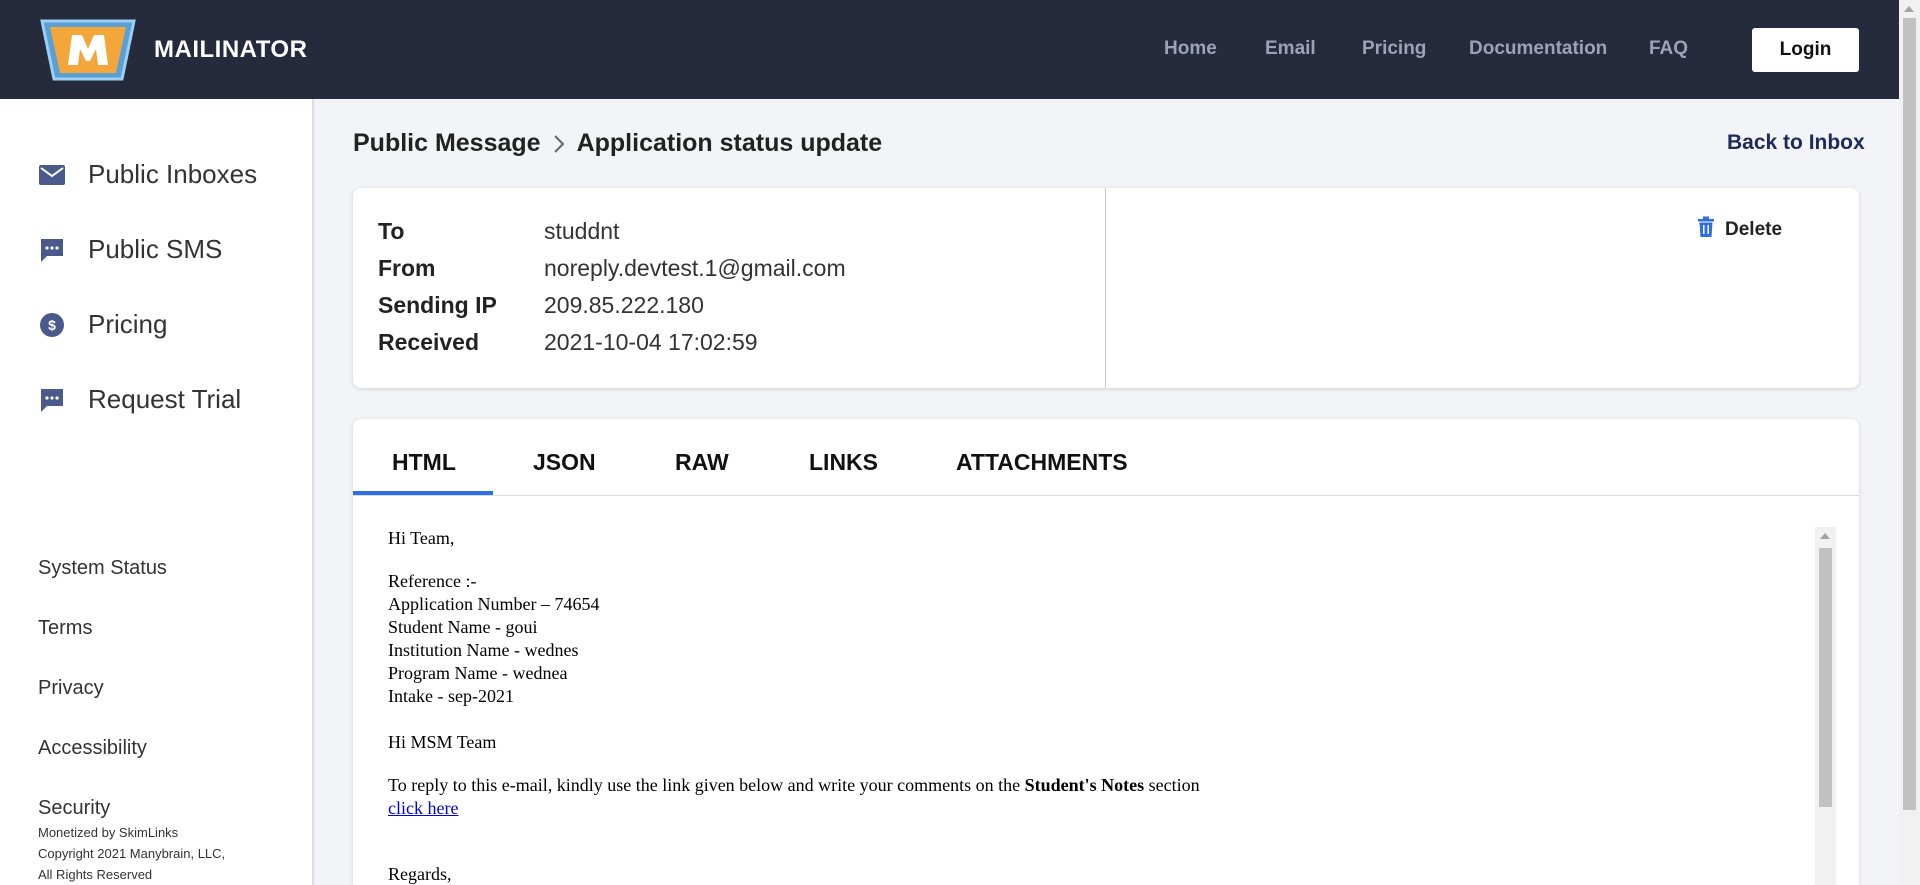  What do you see at coordinates (582, 231) in the screenshot?
I see `meta-value: studdnt` at bounding box center [582, 231].